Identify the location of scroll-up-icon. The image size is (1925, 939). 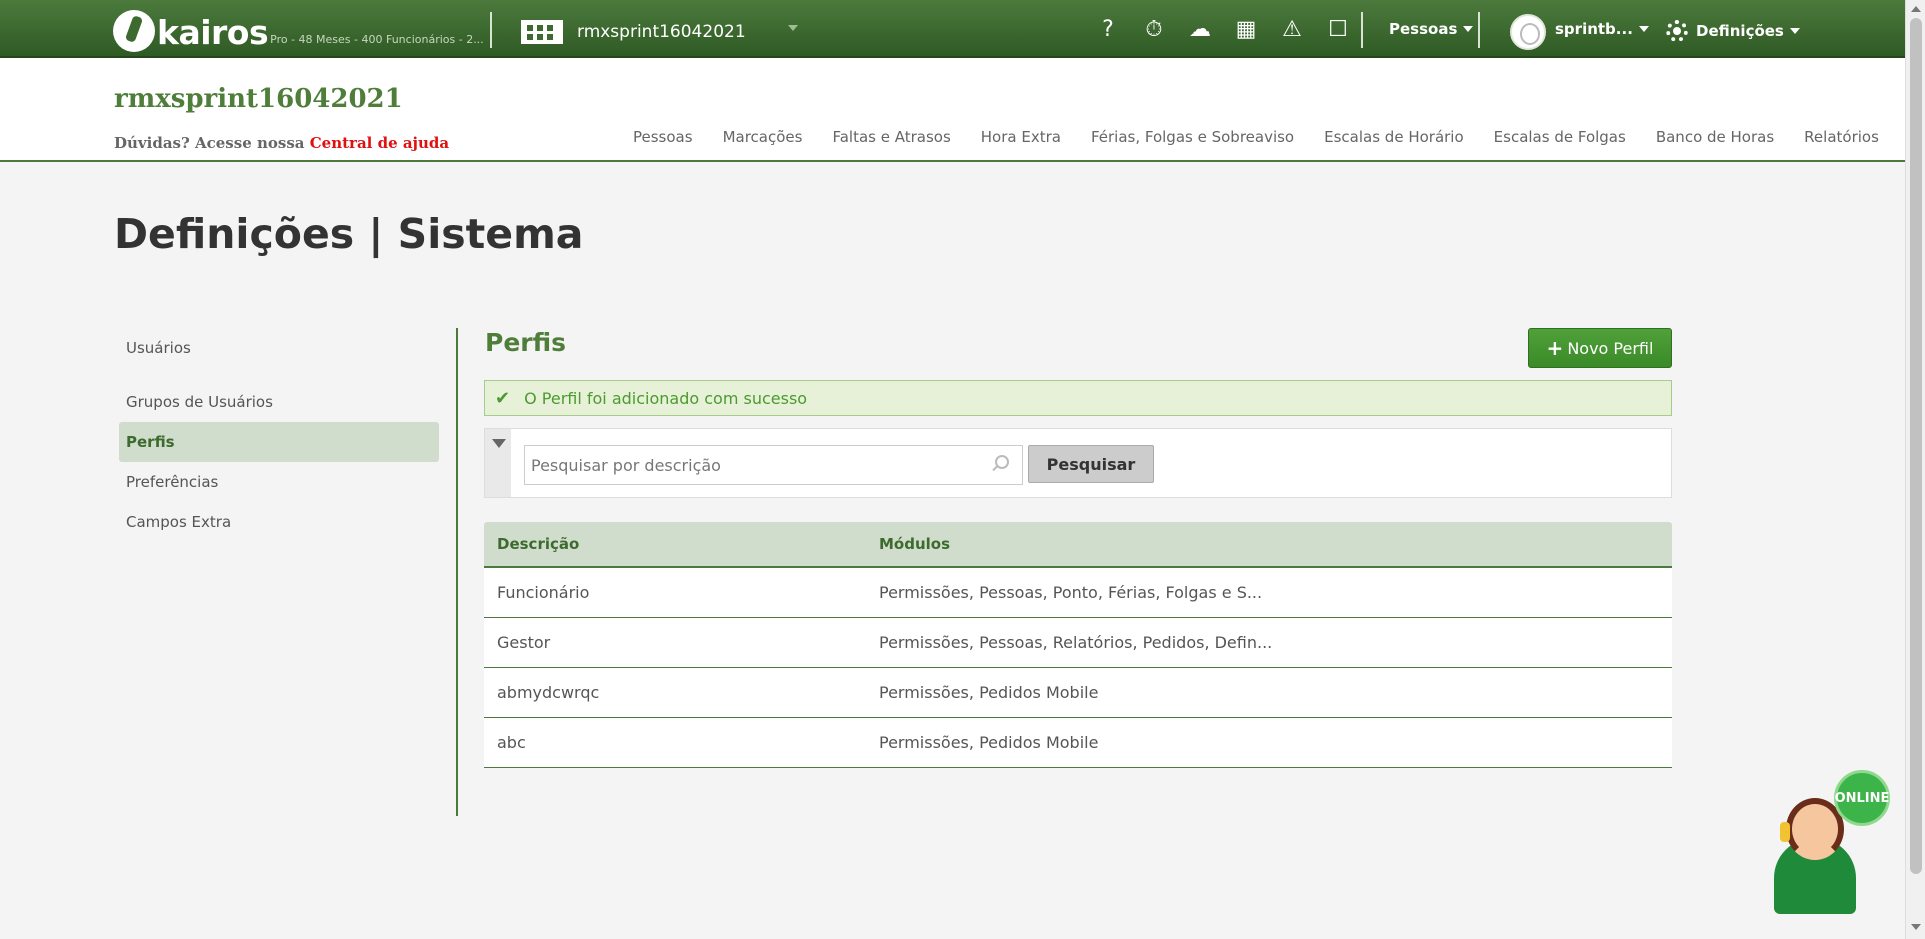
(1916, 9).